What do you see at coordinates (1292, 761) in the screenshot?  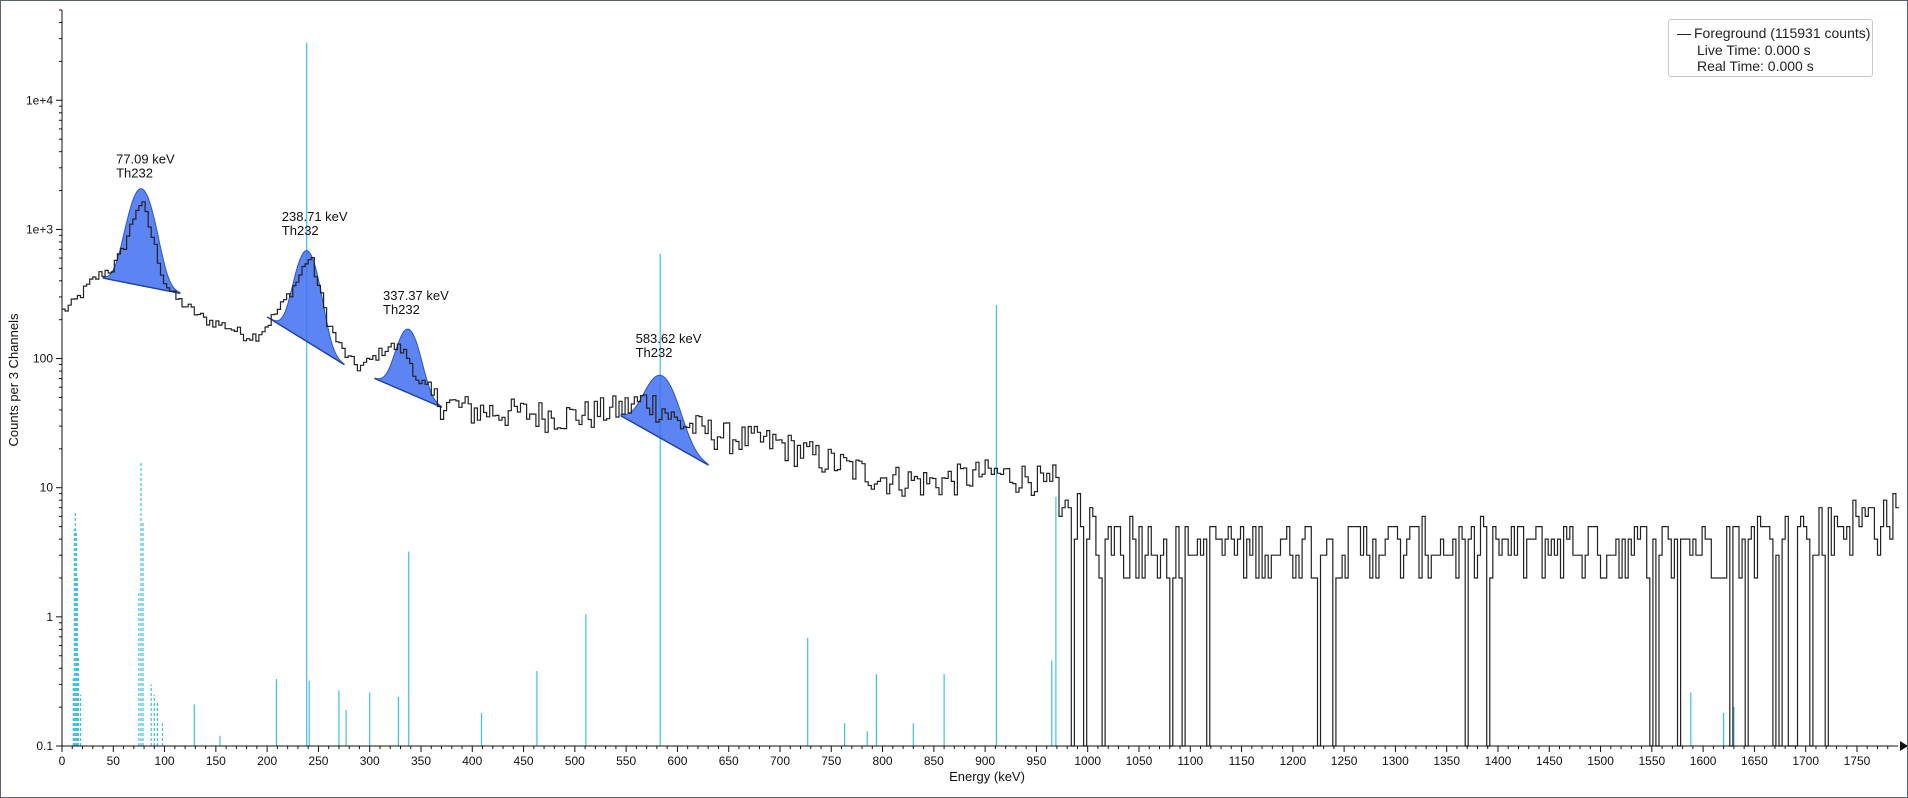 I see `x-tick-label: 1200` at bounding box center [1292, 761].